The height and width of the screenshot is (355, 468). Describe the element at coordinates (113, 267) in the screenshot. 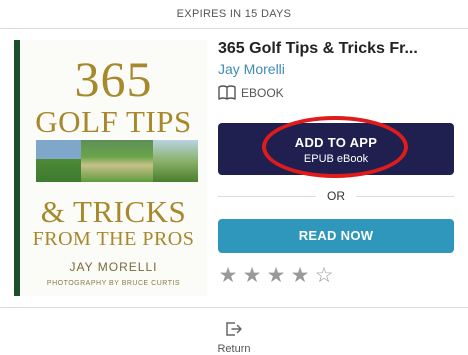

I see `cover-author: JAY MORELLI` at that location.